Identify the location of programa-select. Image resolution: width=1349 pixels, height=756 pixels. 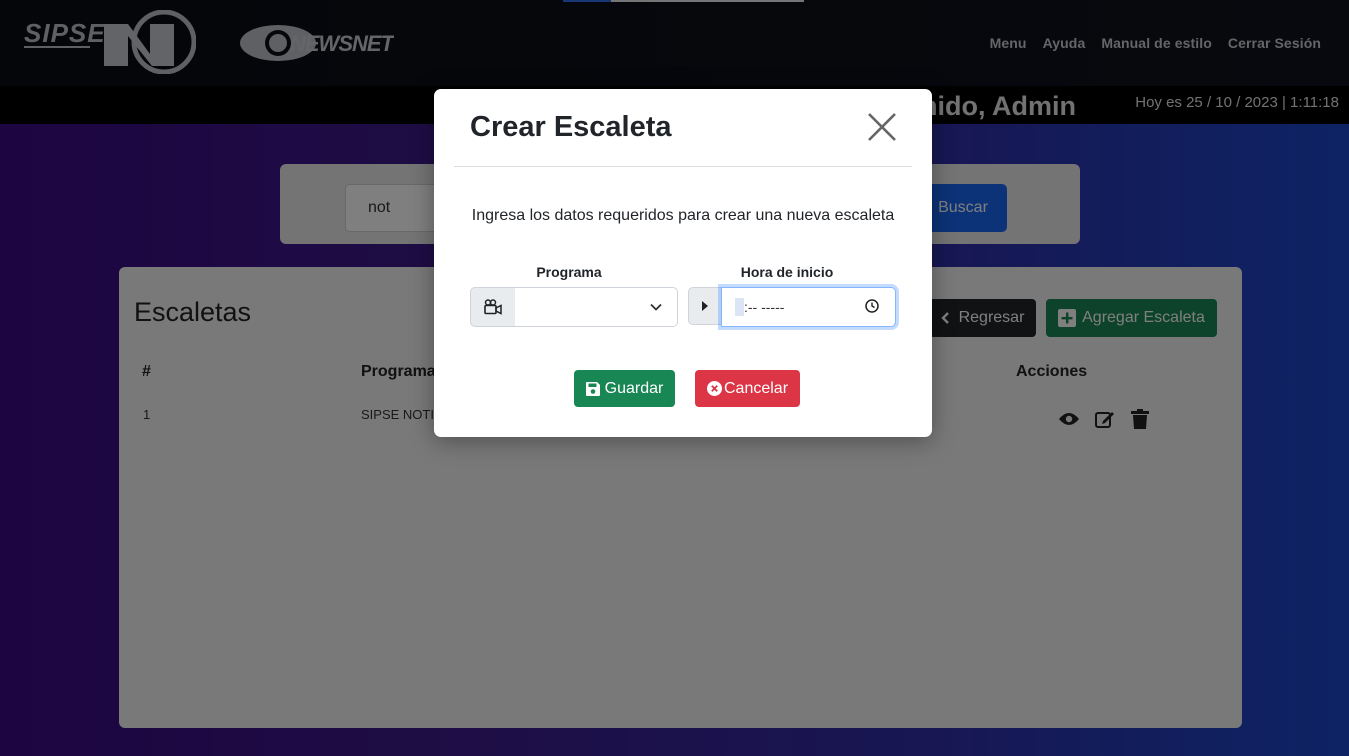
(596, 307).